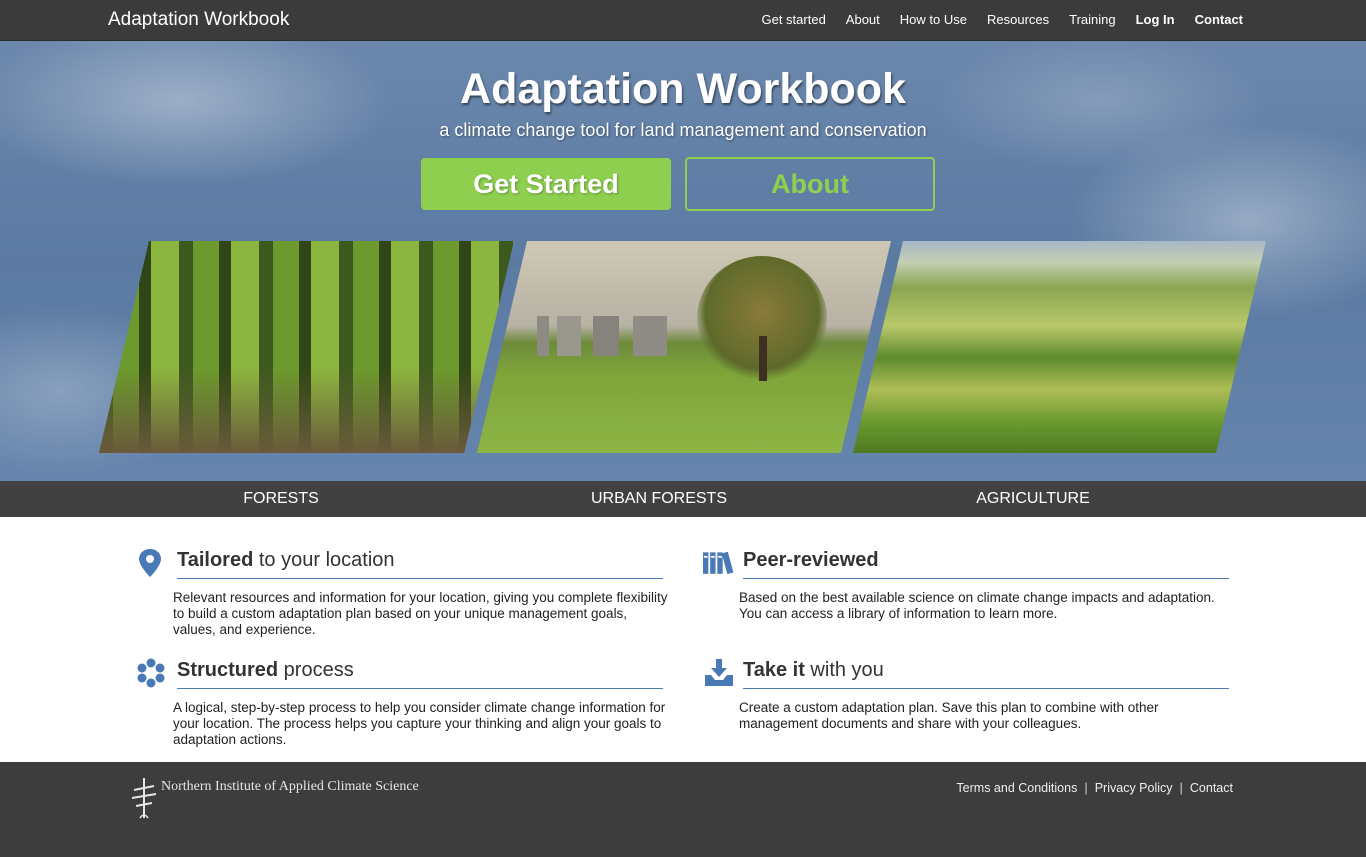 The image size is (1366, 857). What do you see at coordinates (683, 89) in the screenshot?
I see `hero-title: Adaptation Workbook` at bounding box center [683, 89].